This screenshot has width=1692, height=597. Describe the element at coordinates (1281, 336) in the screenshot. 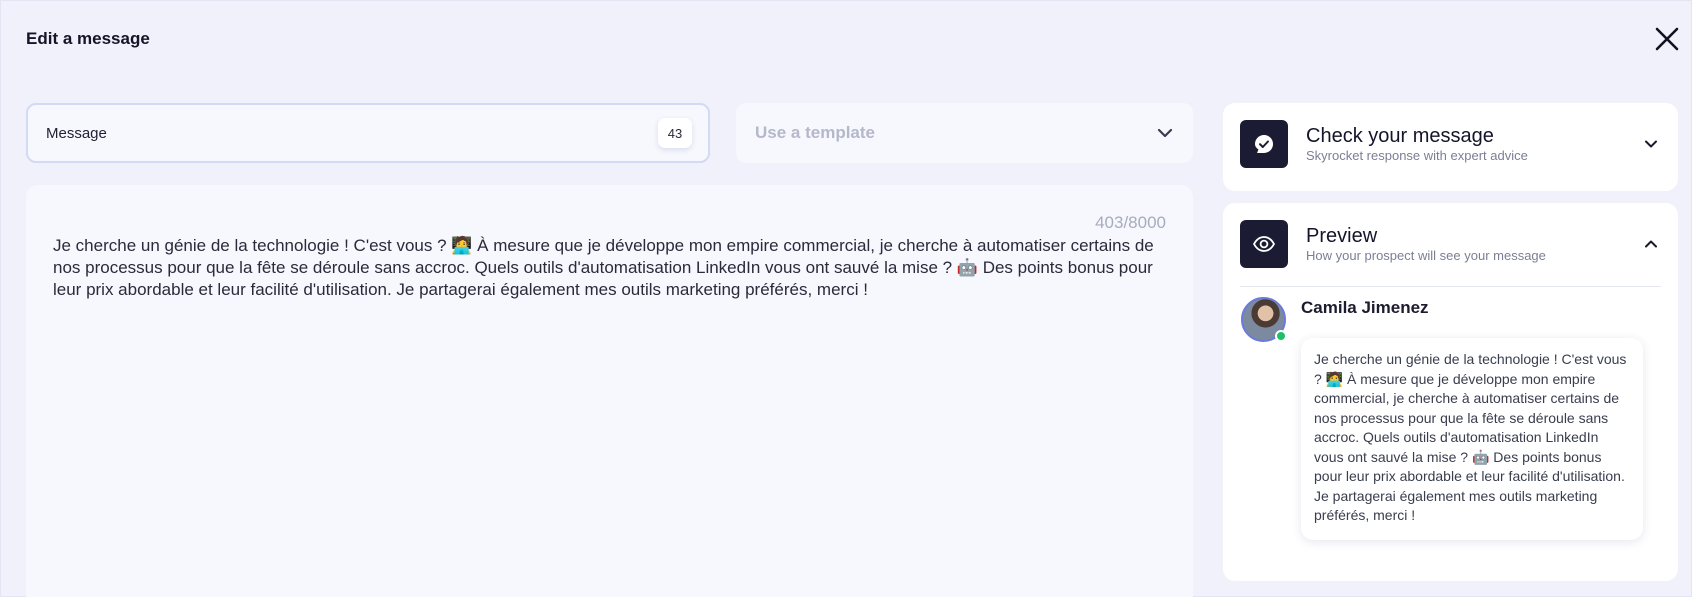

I see `online-status-dot` at that location.